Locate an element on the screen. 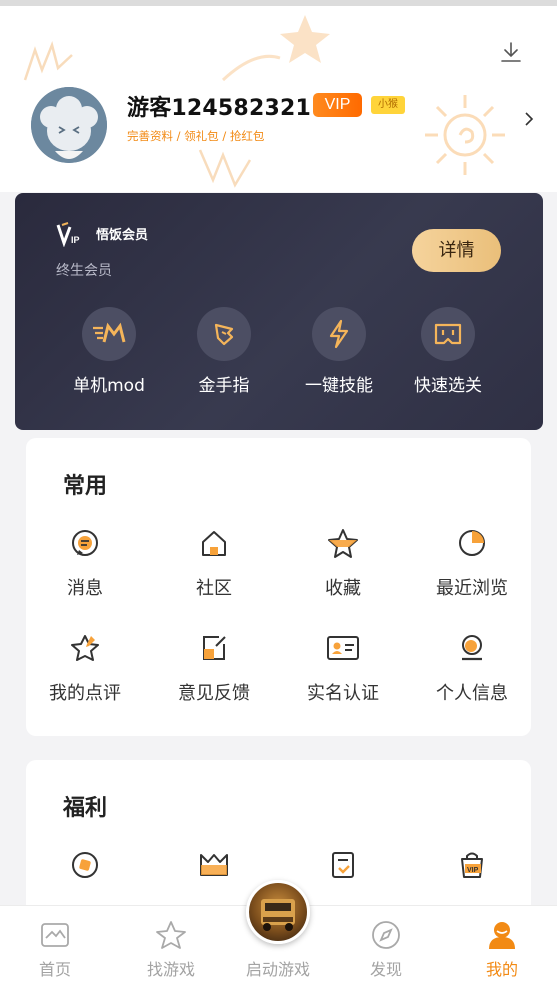  perk-golden-finger: 金手指 is located at coordinates (224, 351).